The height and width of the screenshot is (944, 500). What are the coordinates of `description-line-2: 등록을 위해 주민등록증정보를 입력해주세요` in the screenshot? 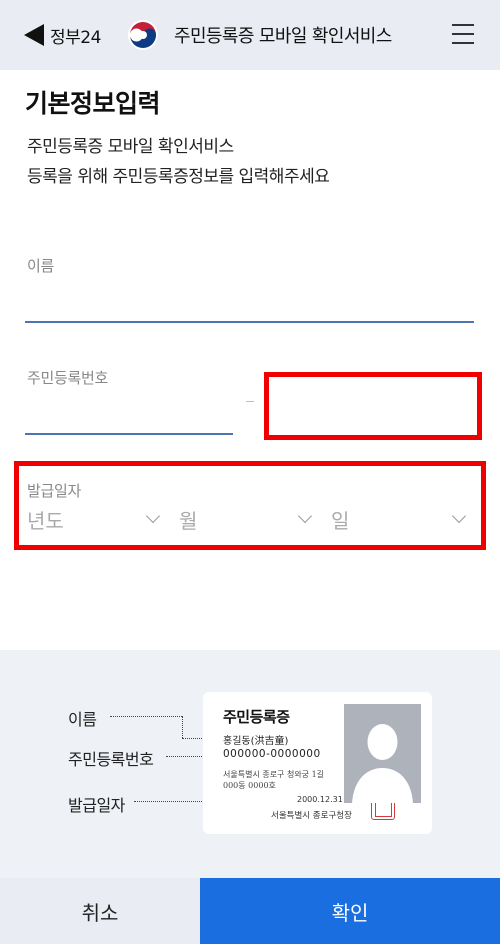 It's located at (178, 177).